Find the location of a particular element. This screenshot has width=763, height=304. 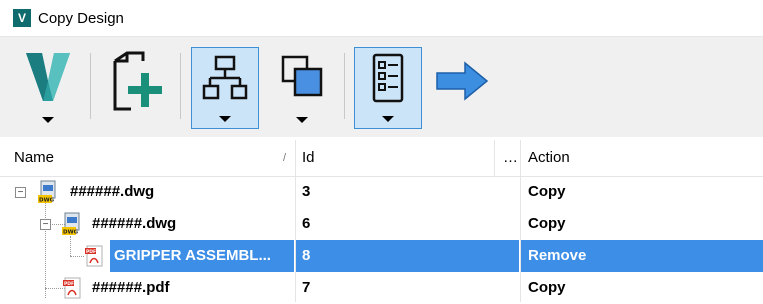

list-view-button is located at coordinates (388, 88).